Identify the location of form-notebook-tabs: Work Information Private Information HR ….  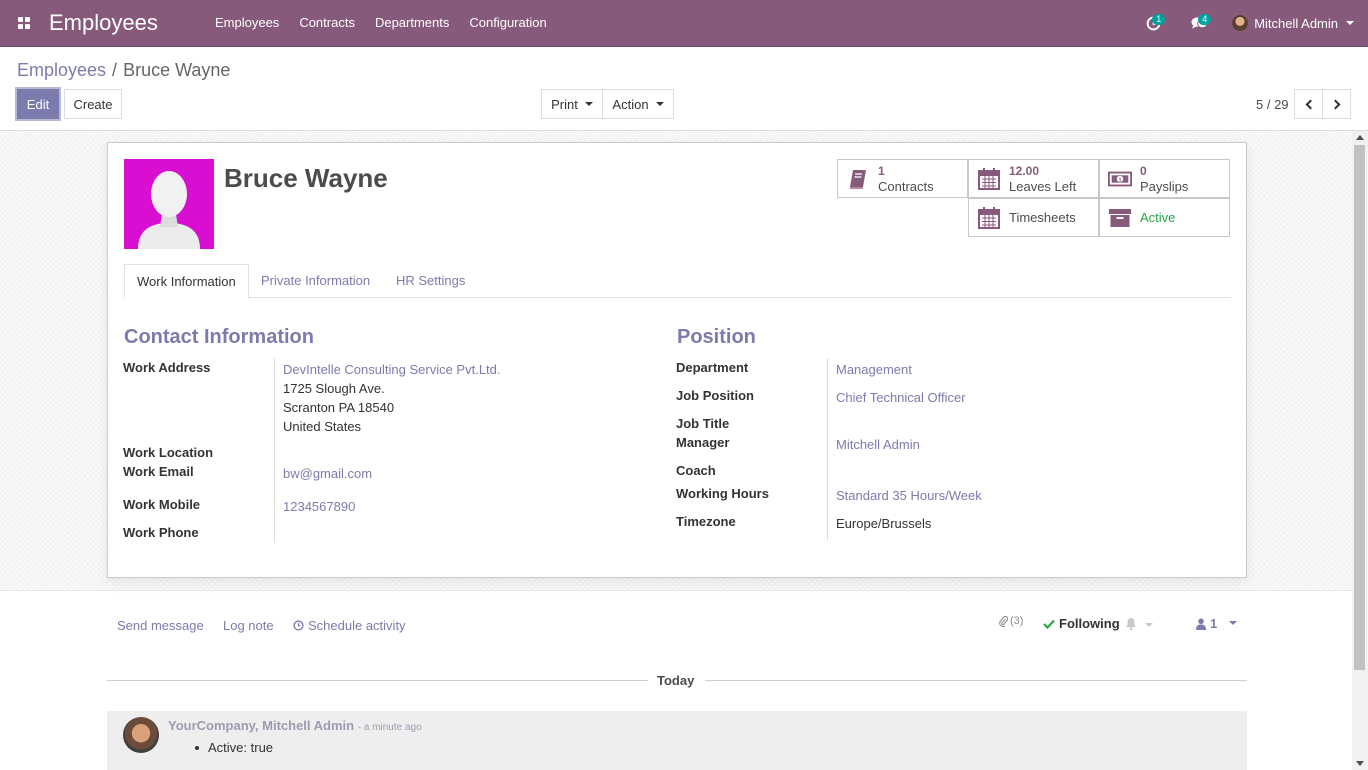
(677, 281).